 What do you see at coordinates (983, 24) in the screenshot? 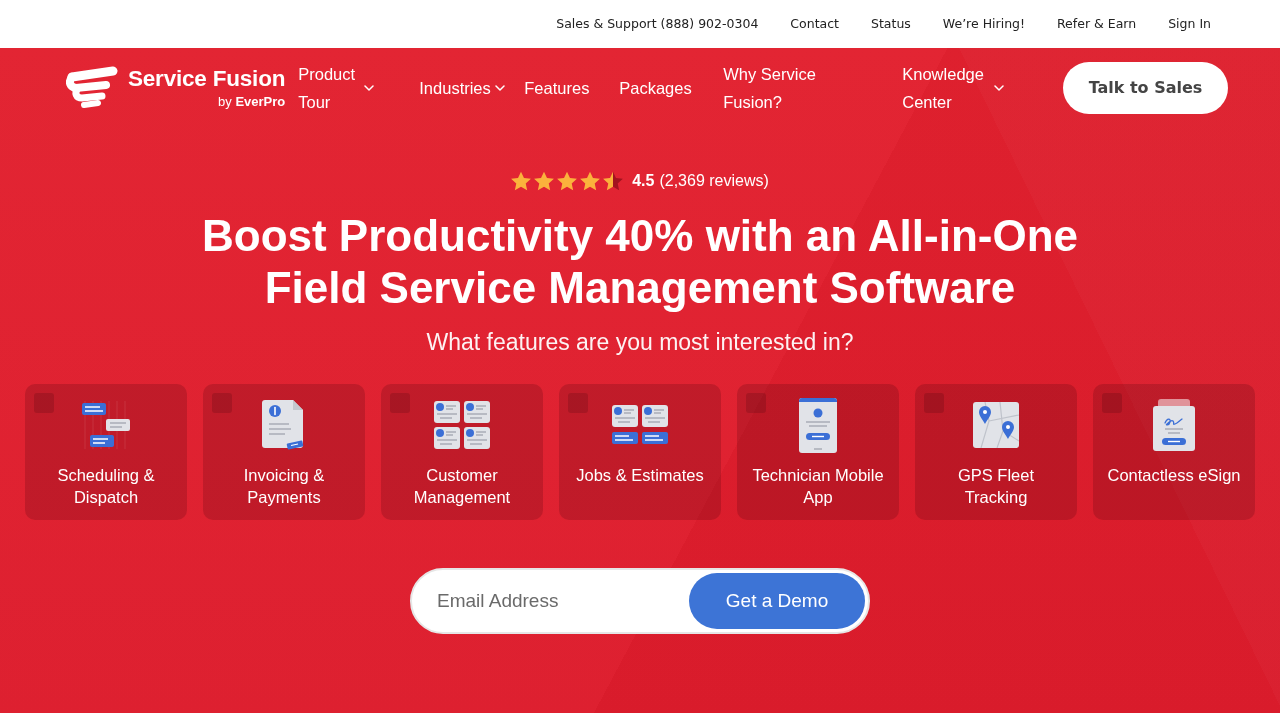
I see `top-link: We’re Hiring!` at bounding box center [983, 24].